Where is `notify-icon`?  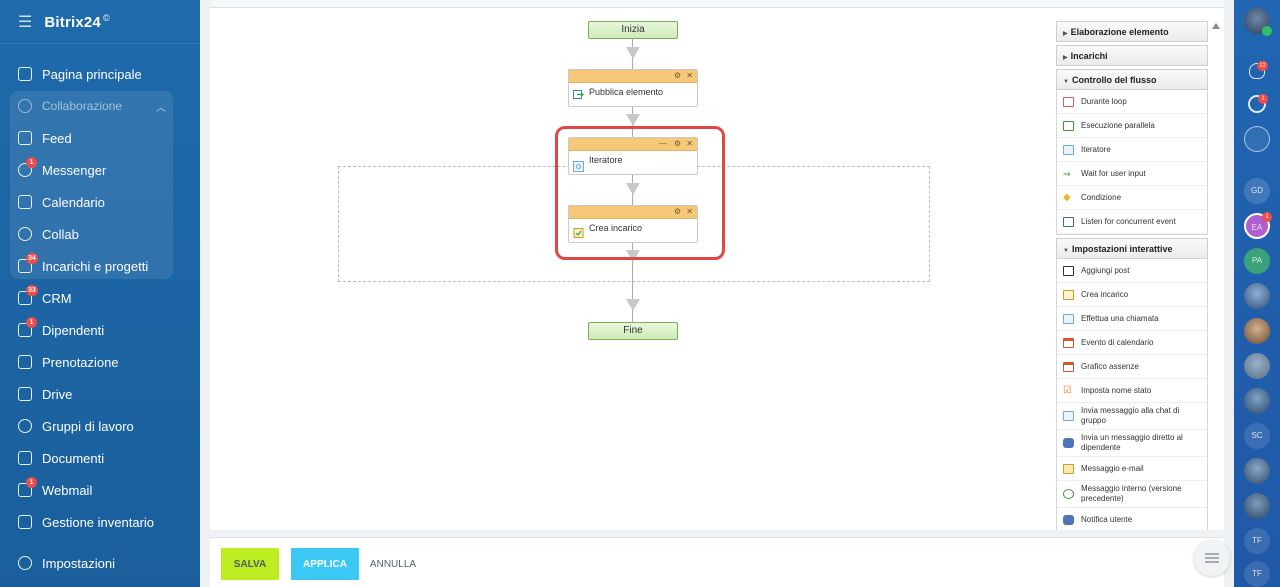
notify-icon is located at coordinates (1068, 519).